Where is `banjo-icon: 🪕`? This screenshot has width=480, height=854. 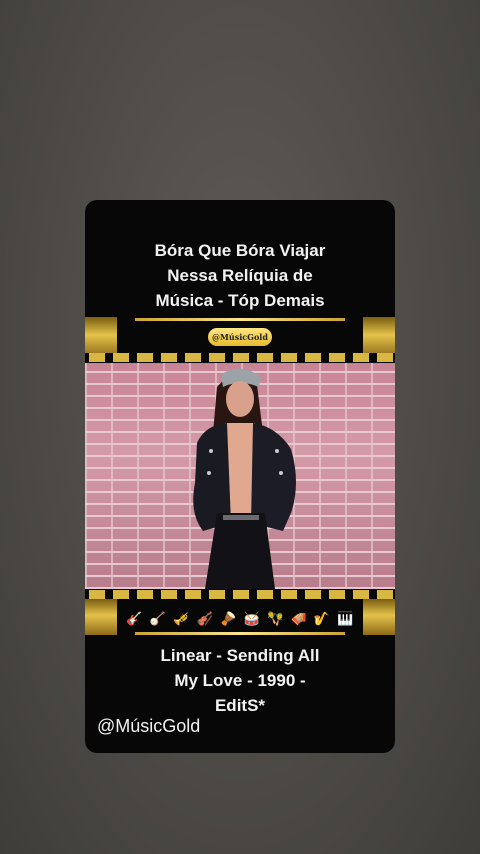 banjo-icon: 🪕 is located at coordinates (158, 618).